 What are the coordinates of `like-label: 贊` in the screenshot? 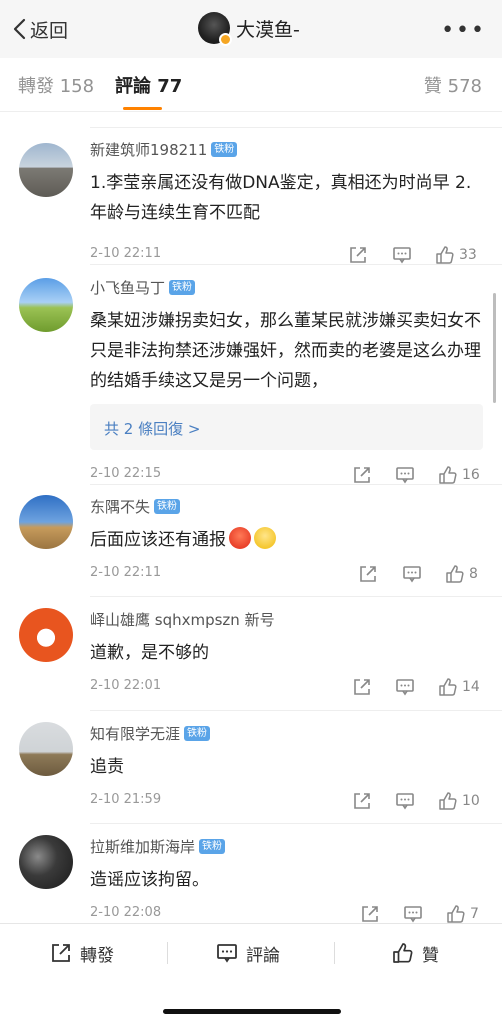 It's located at (430, 955).